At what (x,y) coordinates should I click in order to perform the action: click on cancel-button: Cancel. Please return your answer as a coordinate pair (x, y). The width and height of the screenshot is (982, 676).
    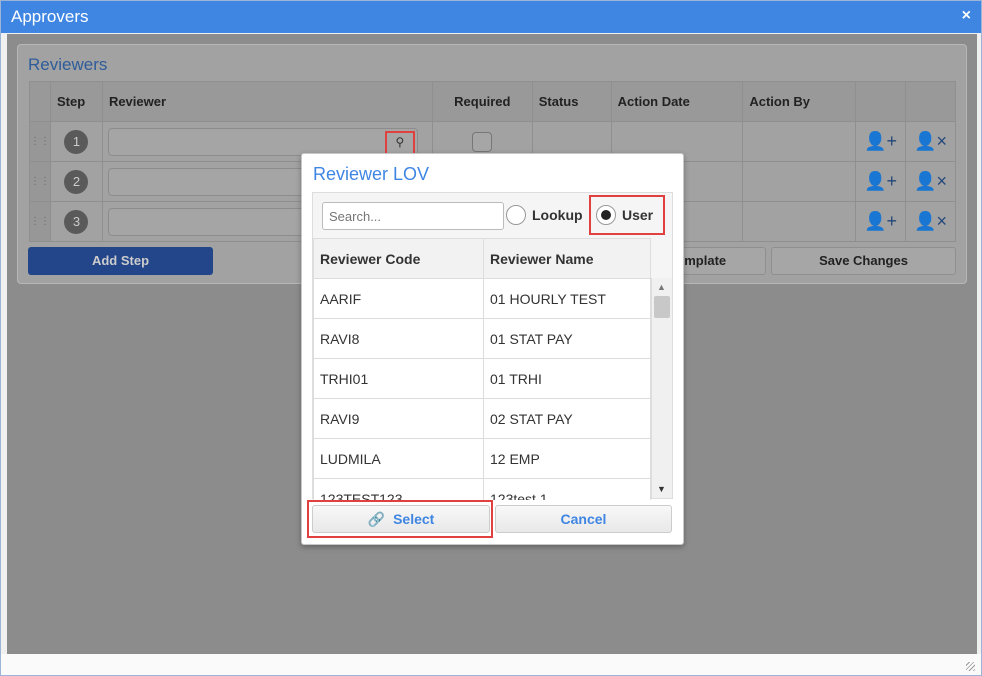
    Looking at the image, I should click on (583, 519).